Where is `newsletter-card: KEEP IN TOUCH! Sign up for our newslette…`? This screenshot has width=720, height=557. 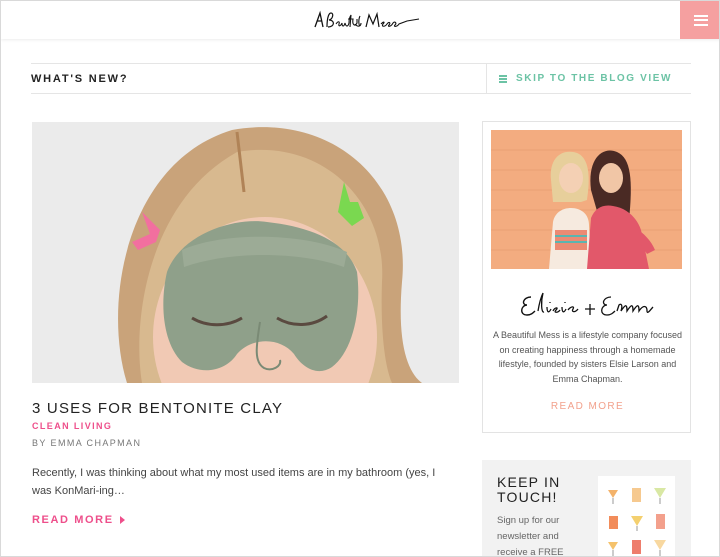
newsletter-card: KEEP IN TOUCH! Sign up for our newslette… is located at coordinates (586, 508).